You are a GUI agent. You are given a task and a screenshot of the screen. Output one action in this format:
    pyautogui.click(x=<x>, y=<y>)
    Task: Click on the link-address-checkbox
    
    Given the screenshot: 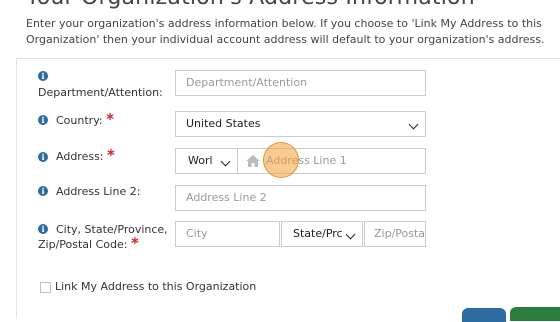 What is the action you would take?
    pyautogui.click(x=45, y=287)
    